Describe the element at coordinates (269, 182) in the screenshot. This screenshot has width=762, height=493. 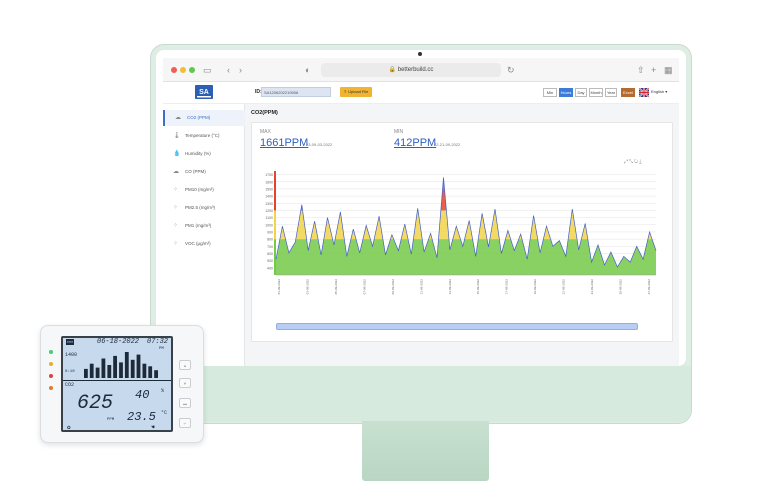
I see `y-tick-label: 1600` at that location.